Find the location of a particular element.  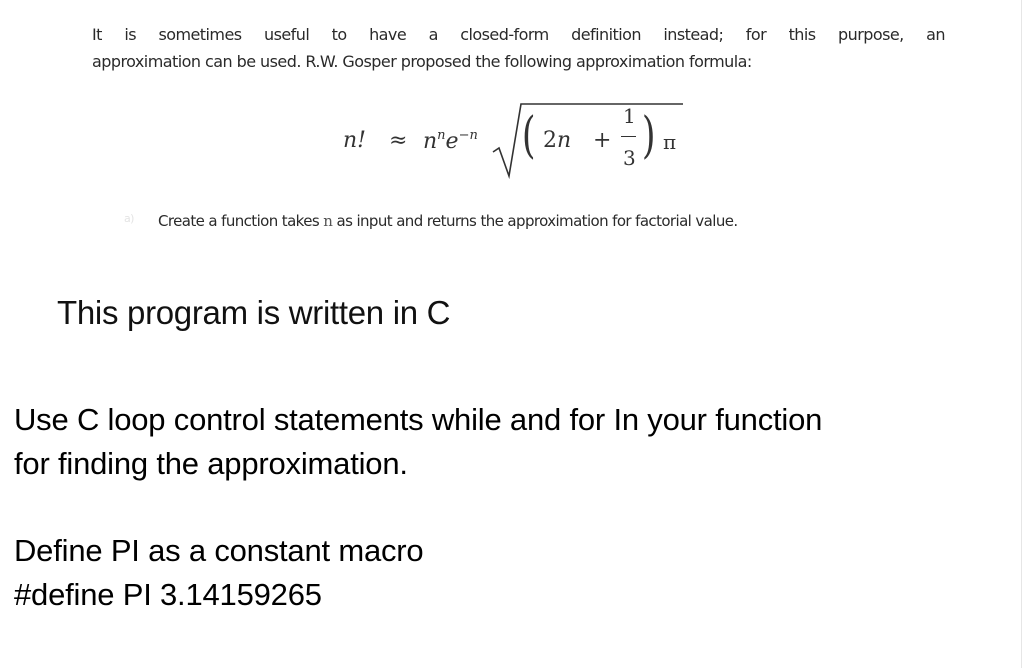

formula-plus: + is located at coordinates (602, 140).